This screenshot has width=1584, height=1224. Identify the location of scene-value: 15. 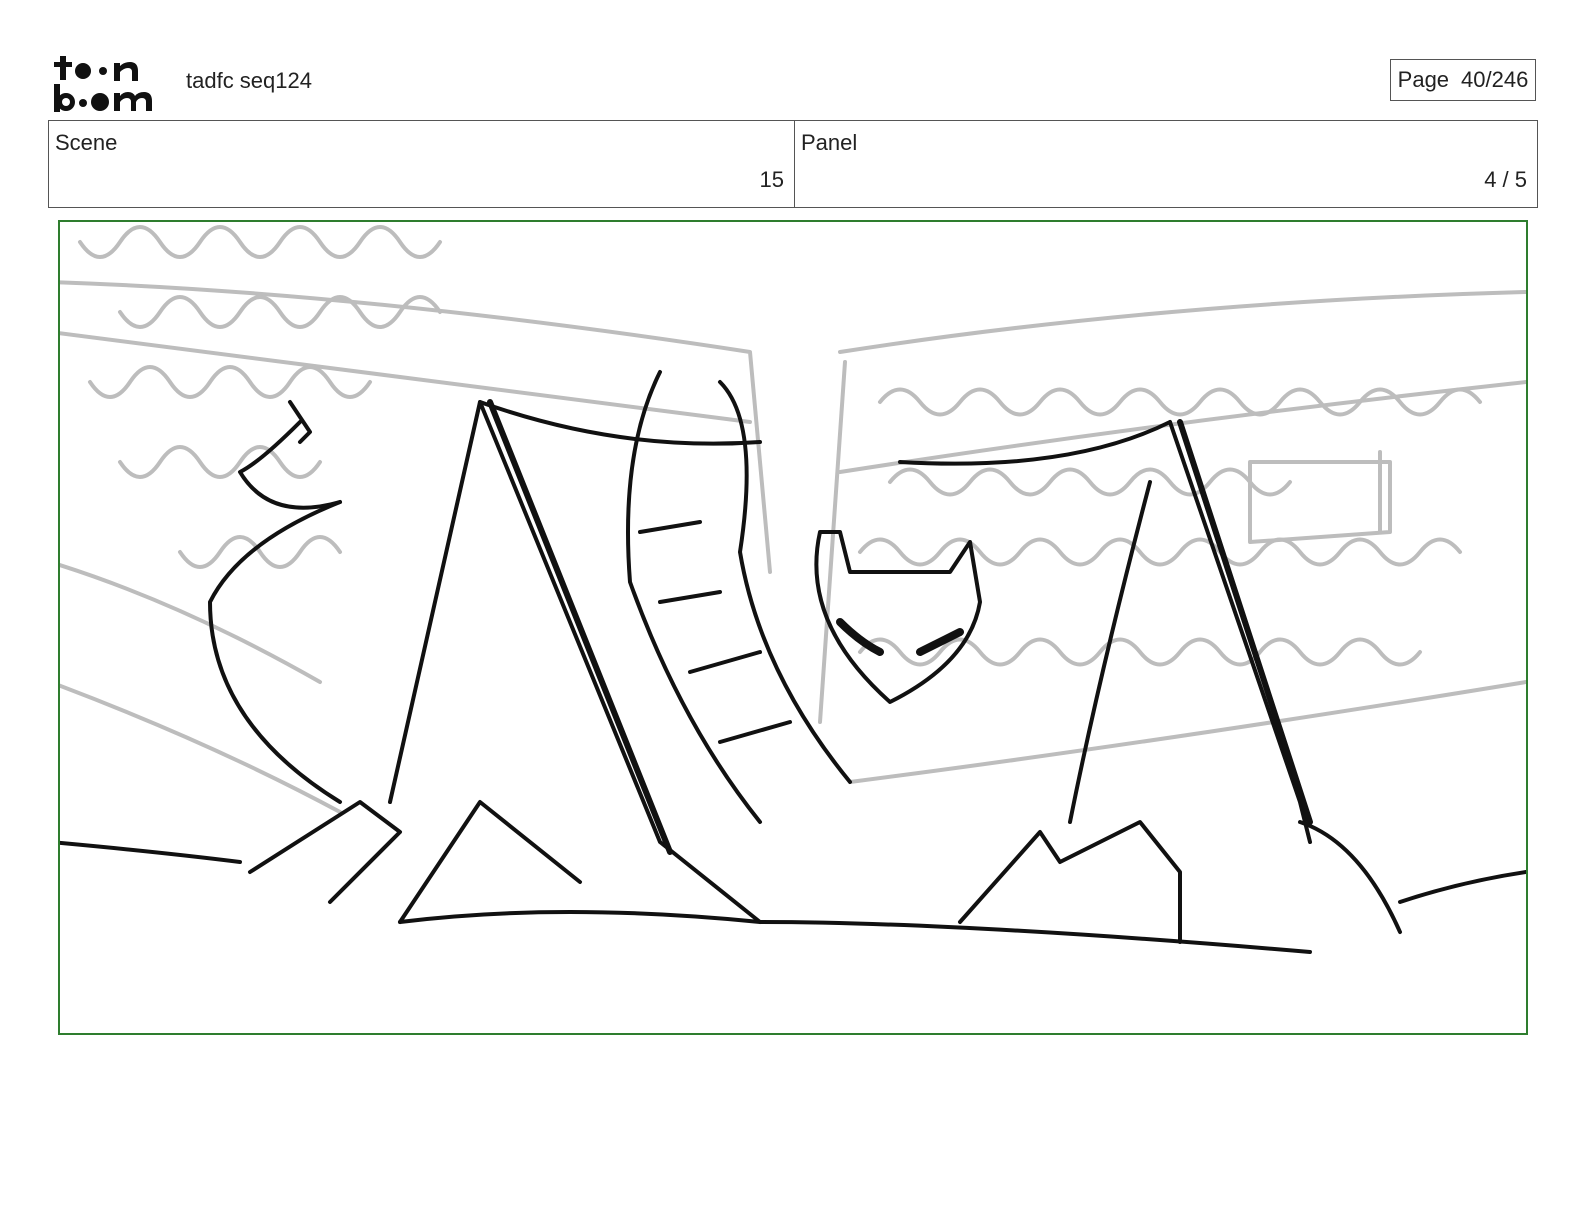
(771, 179).